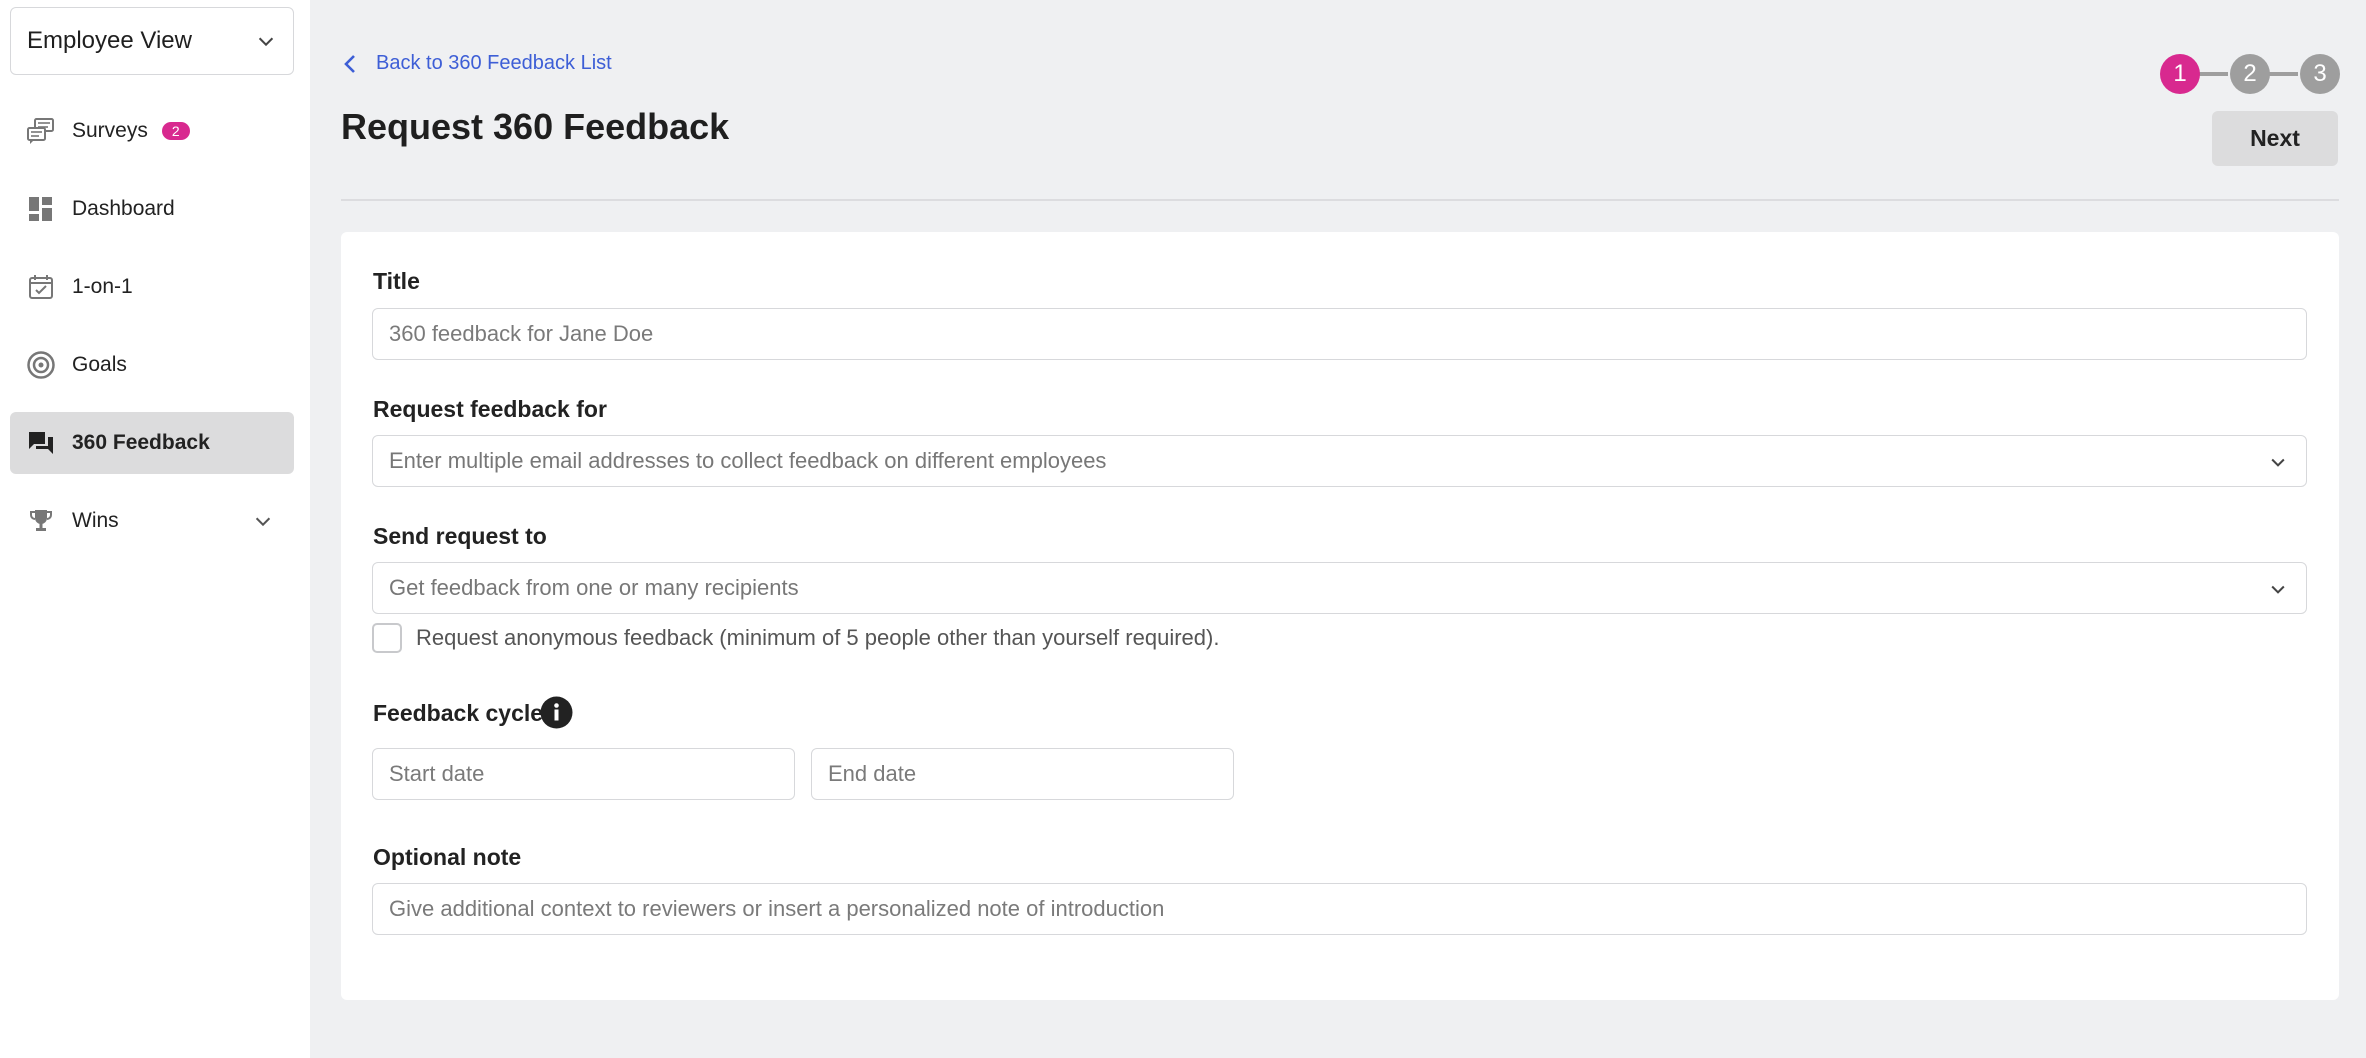 The height and width of the screenshot is (1058, 2366). Describe the element at coordinates (141, 442) in the screenshot. I see `sidebar-item-label: 360 Feedback` at that location.